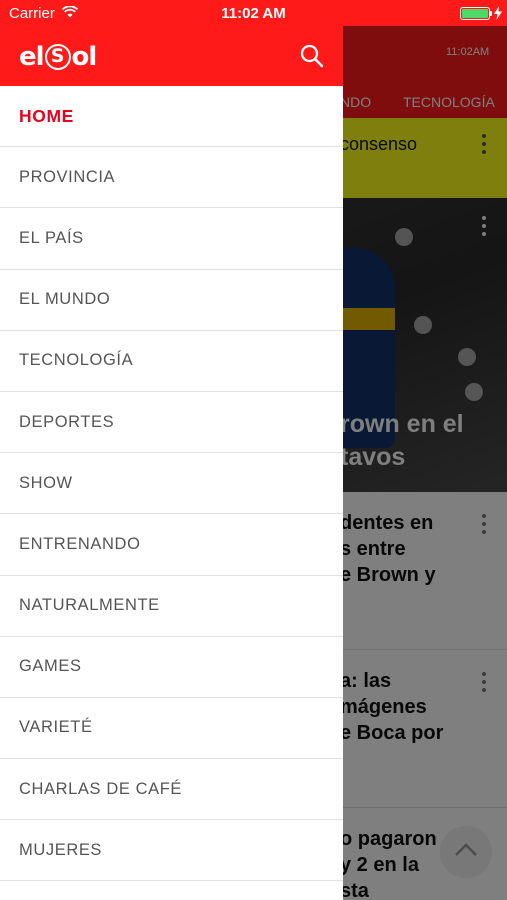 The width and height of the screenshot is (507, 900). I want to click on menu-item-label: DEPORTES, so click(67, 421).